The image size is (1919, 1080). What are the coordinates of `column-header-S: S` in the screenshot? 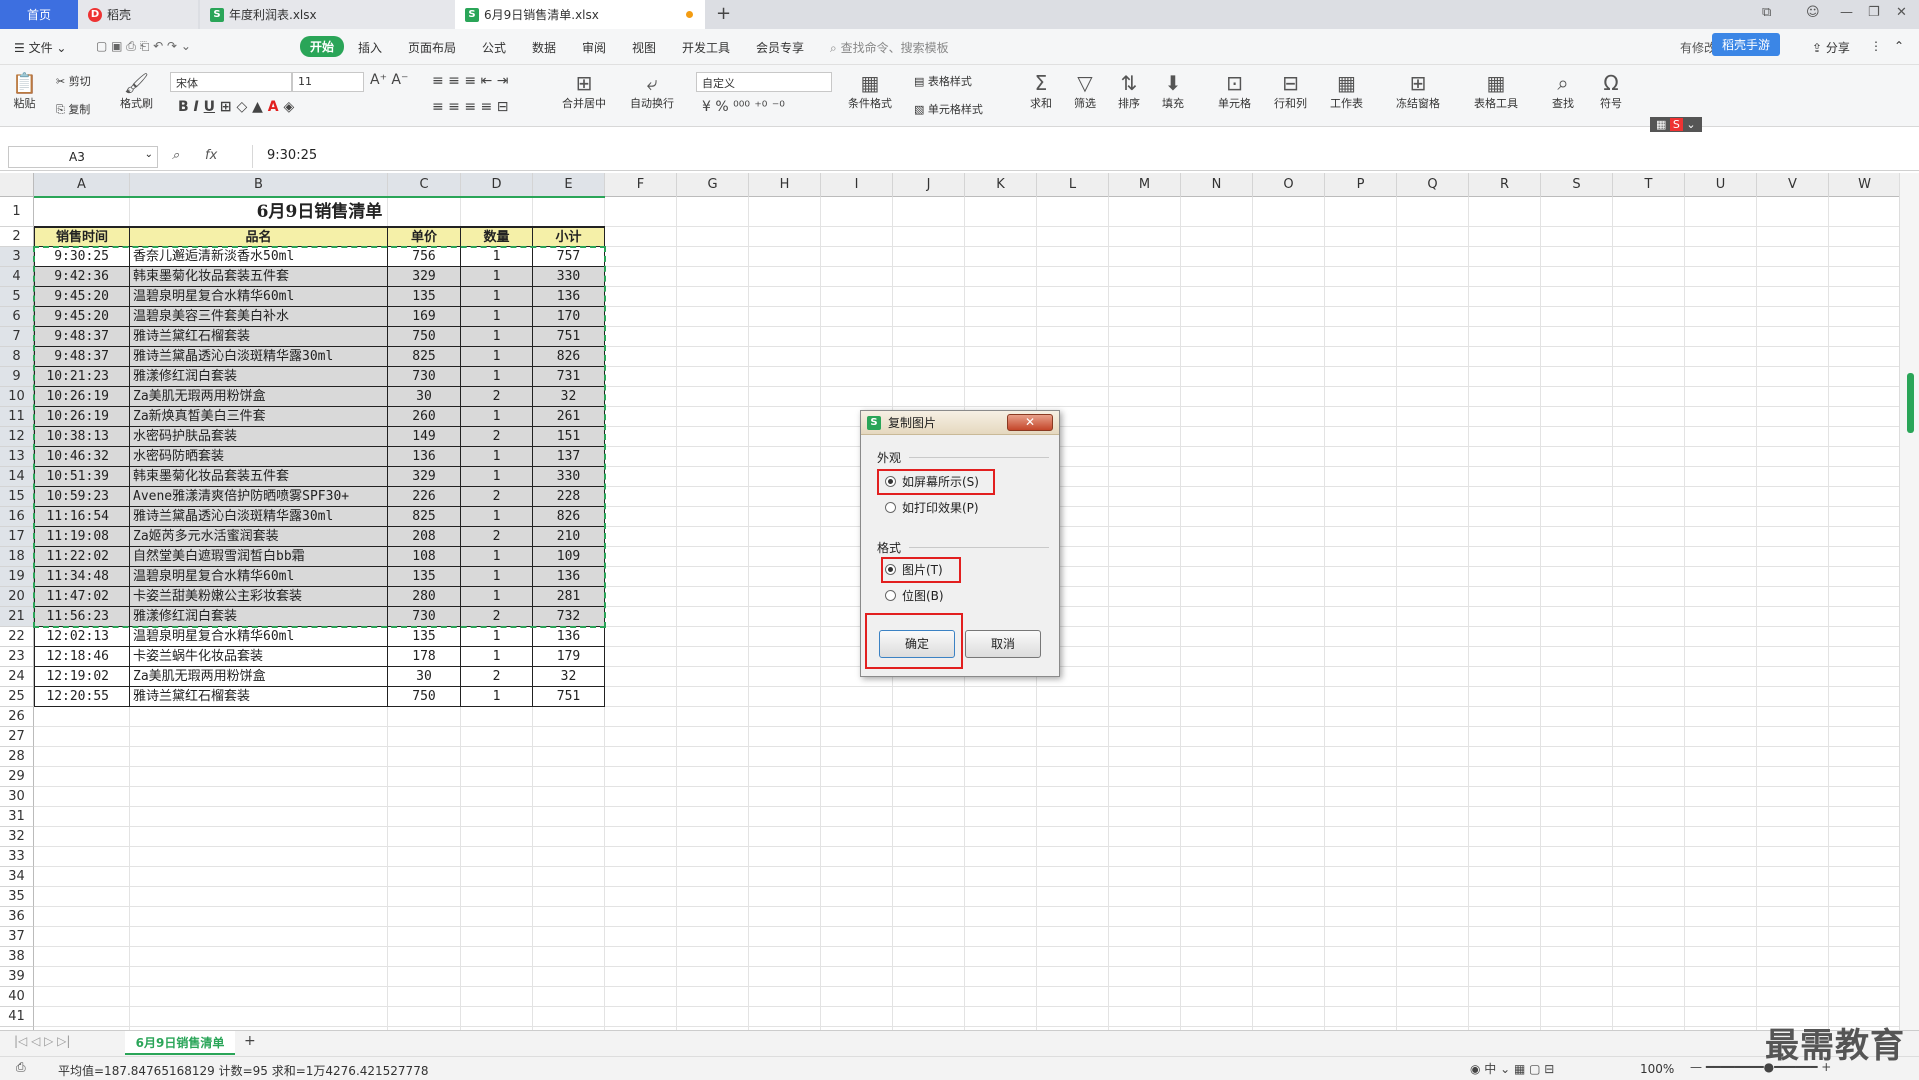 It's located at (1577, 185).